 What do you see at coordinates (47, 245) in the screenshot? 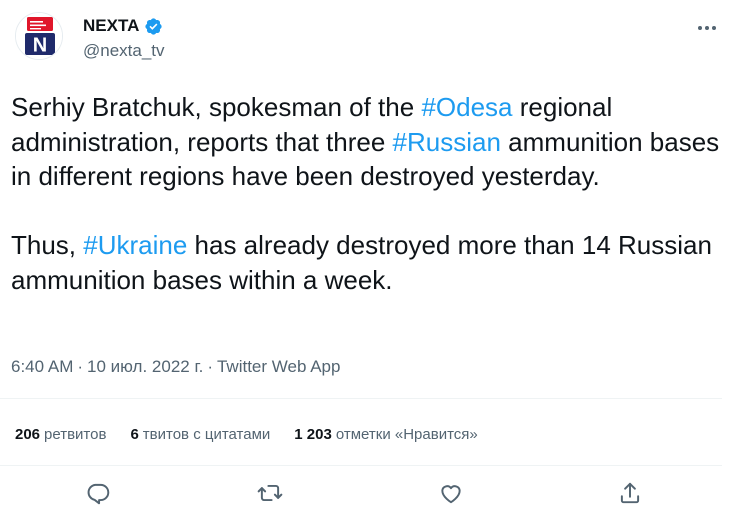
I see `text-segment: Thus,` at bounding box center [47, 245].